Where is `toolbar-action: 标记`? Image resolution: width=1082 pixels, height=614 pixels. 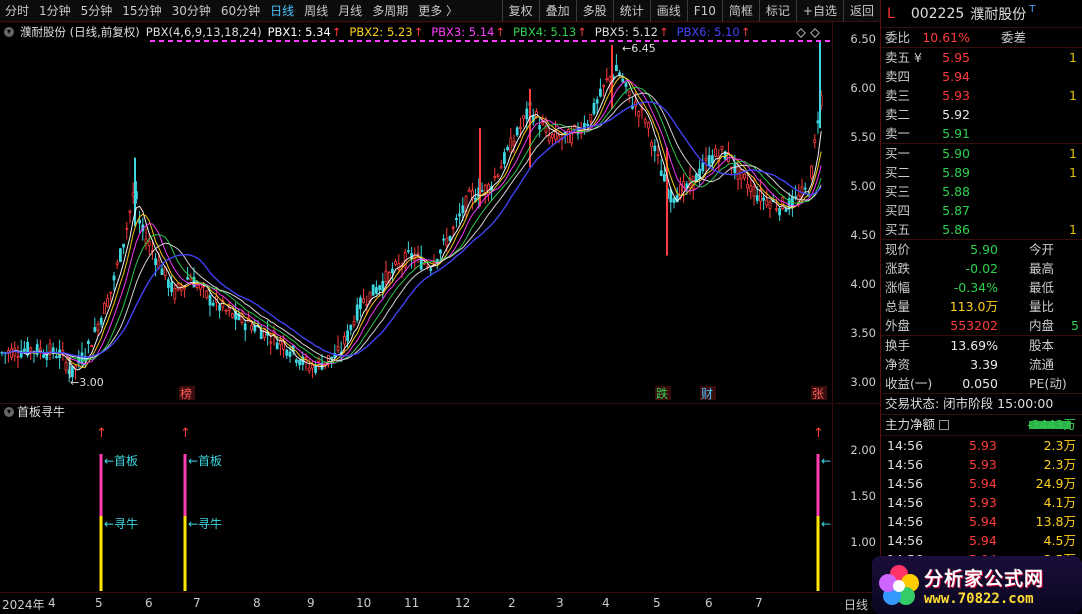 toolbar-action: 标记 is located at coordinates (777, 11).